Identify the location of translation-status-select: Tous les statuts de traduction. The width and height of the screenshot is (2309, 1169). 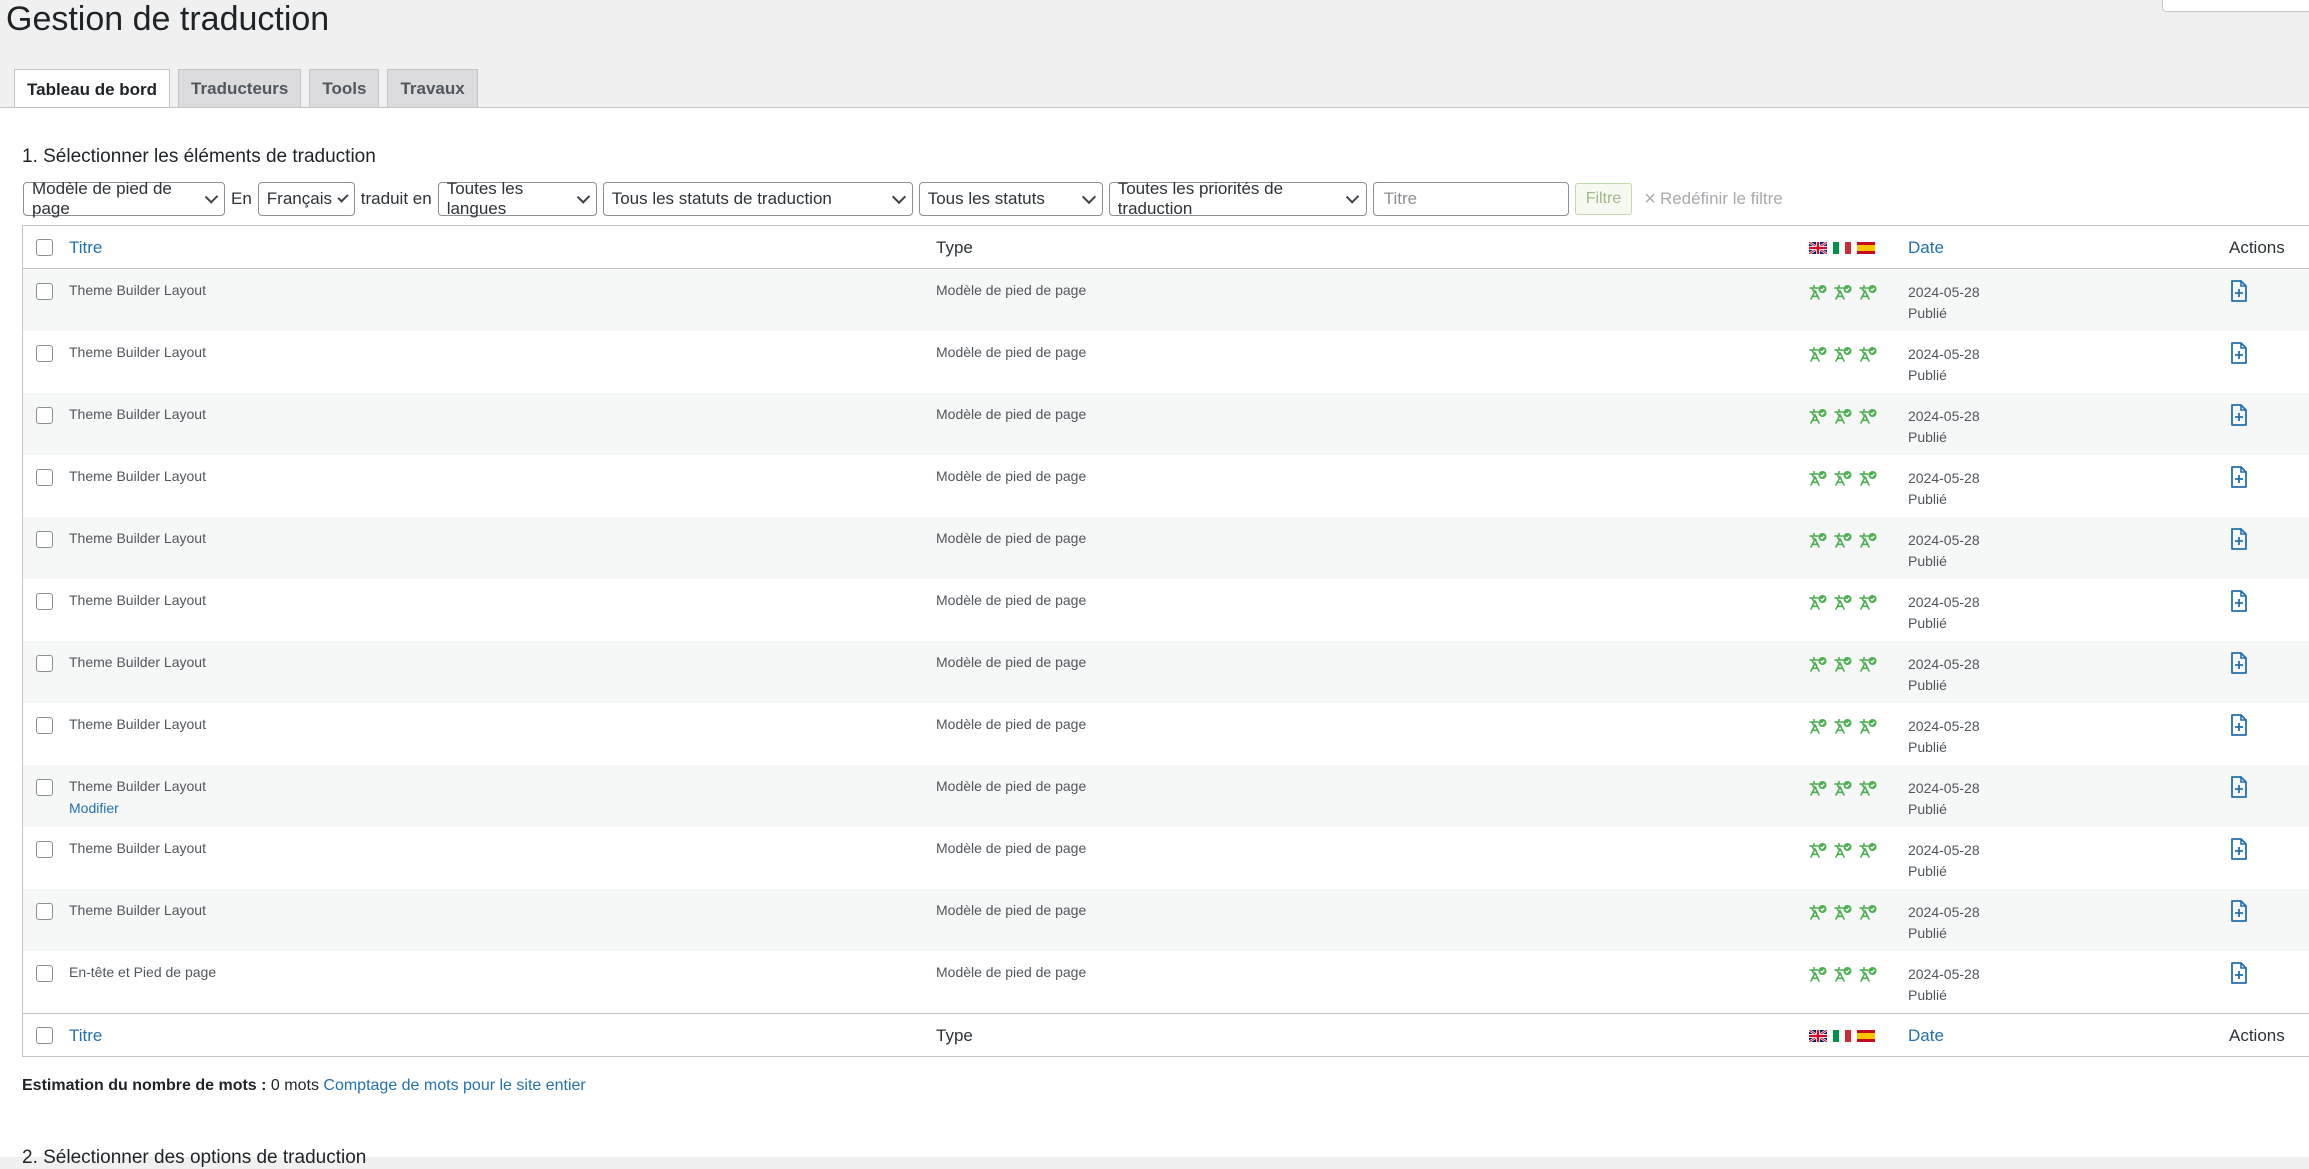
(757, 199).